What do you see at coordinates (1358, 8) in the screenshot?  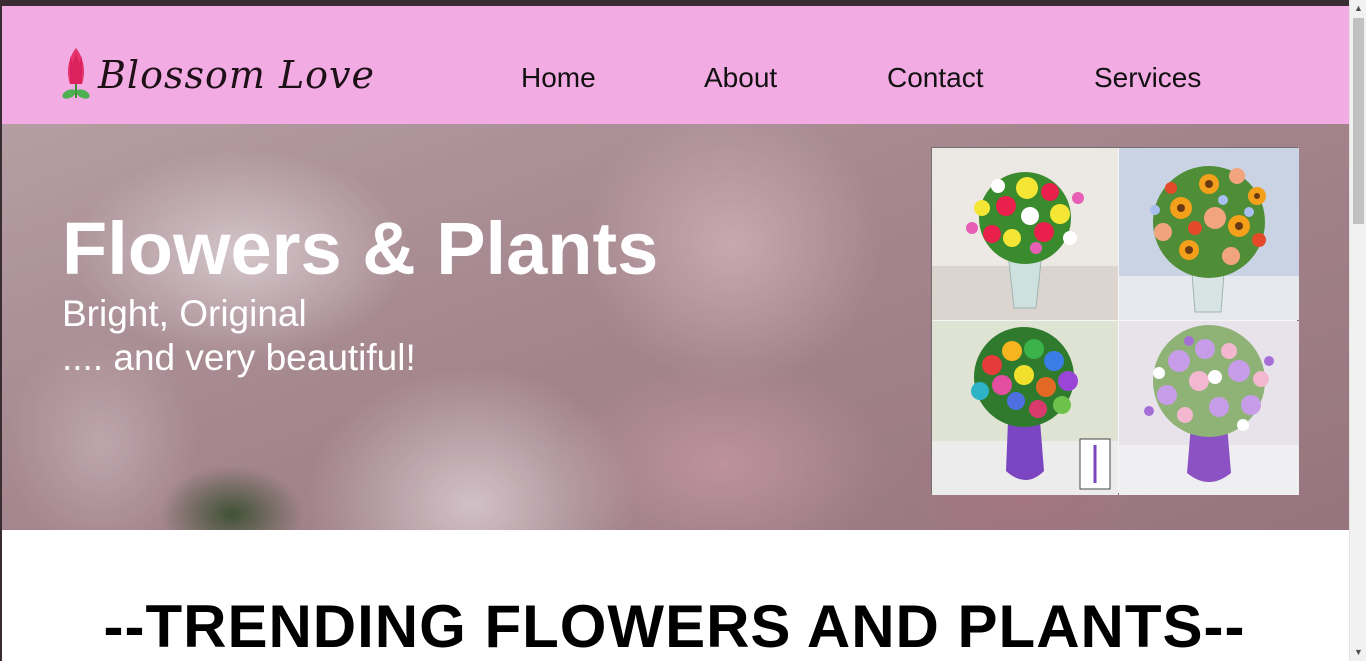 I see `scroll-up-arrow-icon: ▲` at bounding box center [1358, 8].